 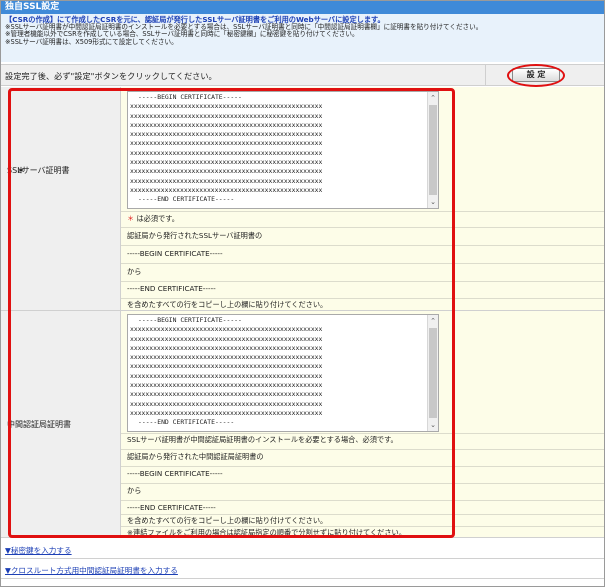 What do you see at coordinates (175, 473) in the screenshot?
I see `intermediate-help-line: -----BEGIN CERTIFICATE-----` at bounding box center [175, 473].